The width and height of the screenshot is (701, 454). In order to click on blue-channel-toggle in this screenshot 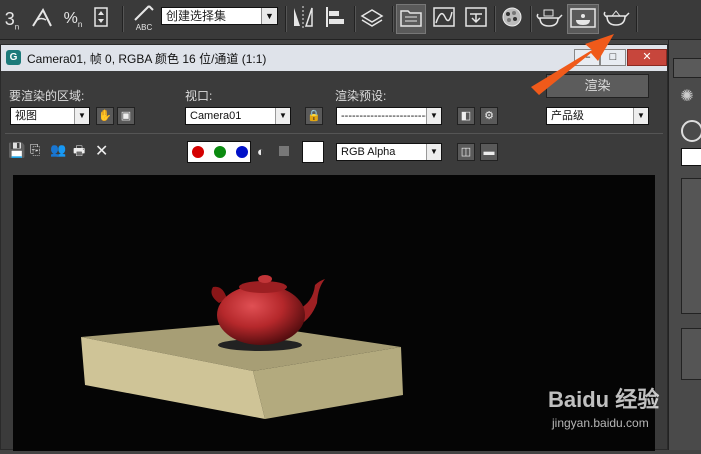, I will do `click(242, 152)`.